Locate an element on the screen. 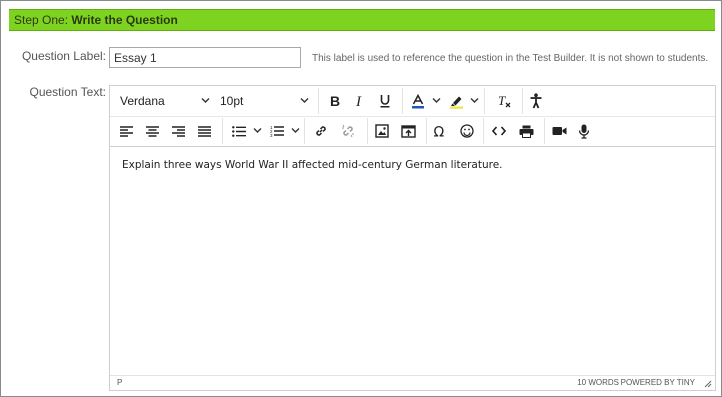  bold-icon: B is located at coordinates (335, 101).